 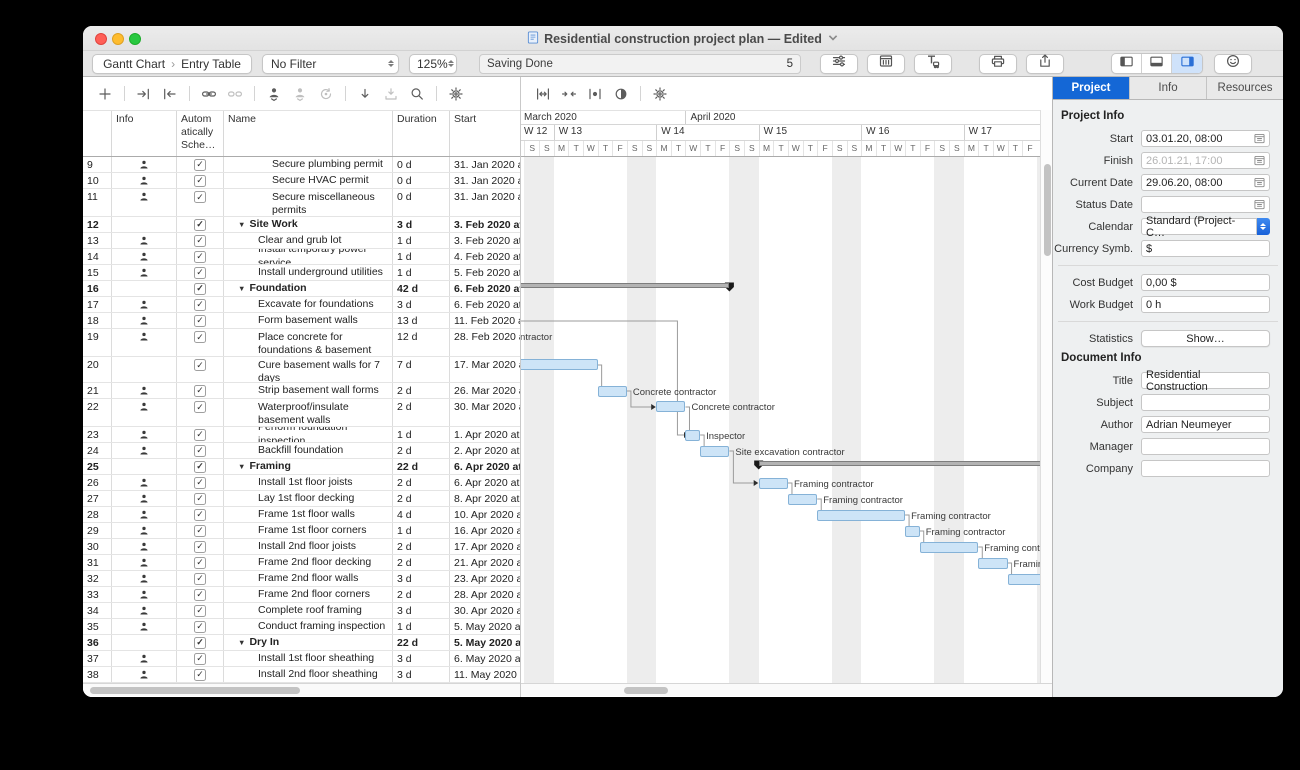 What do you see at coordinates (833, 39) in the screenshot?
I see `title-chevron-down-icon` at bounding box center [833, 39].